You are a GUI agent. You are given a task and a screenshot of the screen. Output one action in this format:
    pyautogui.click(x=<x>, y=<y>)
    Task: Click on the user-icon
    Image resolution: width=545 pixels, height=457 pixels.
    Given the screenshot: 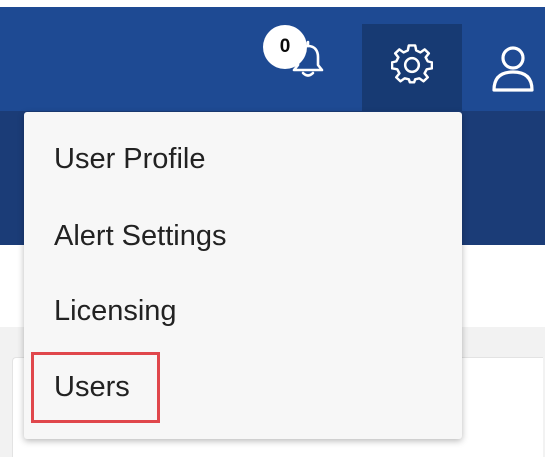 What is the action you would take?
    pyautogui.click(x=513, y=69)
    